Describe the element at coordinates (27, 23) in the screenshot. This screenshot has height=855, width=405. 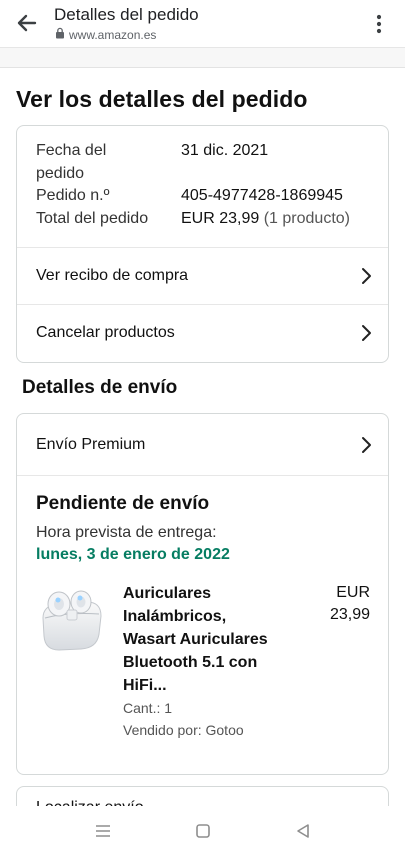
I see `back-arrow-icon` at that location.